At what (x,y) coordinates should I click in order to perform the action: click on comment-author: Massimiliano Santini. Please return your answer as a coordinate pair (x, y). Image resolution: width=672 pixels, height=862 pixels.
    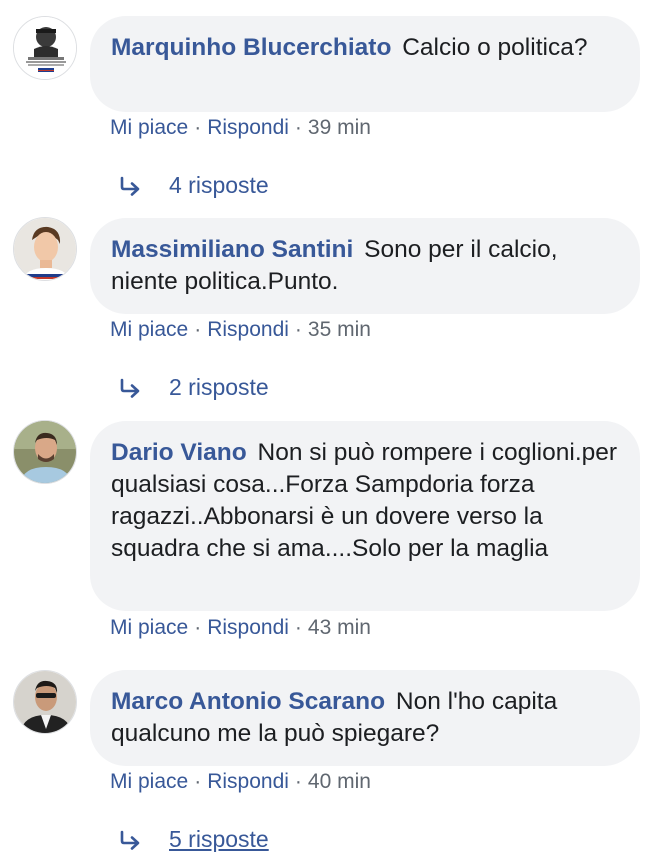
    Looking at the image, I should click on (232, 249).